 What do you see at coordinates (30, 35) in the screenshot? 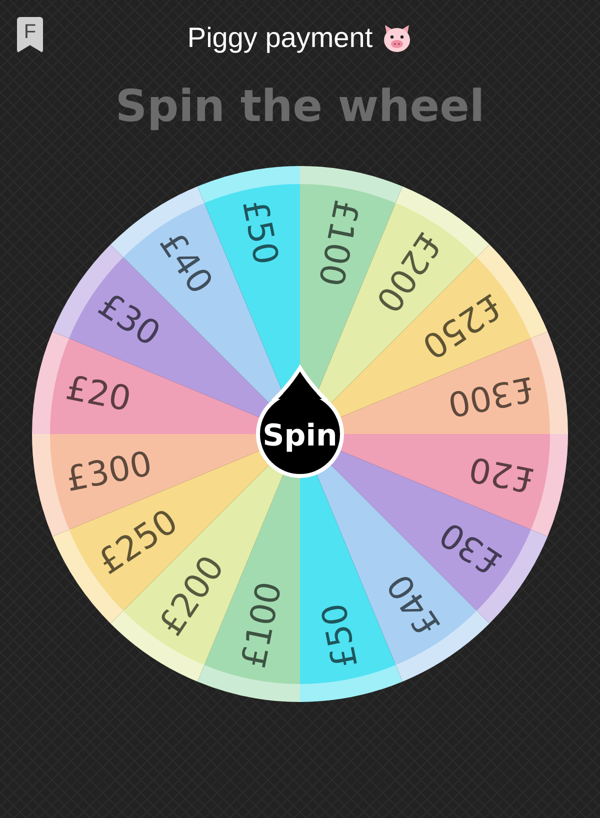
I see `bookmark-badge: F` at bounding box center [30, 35].